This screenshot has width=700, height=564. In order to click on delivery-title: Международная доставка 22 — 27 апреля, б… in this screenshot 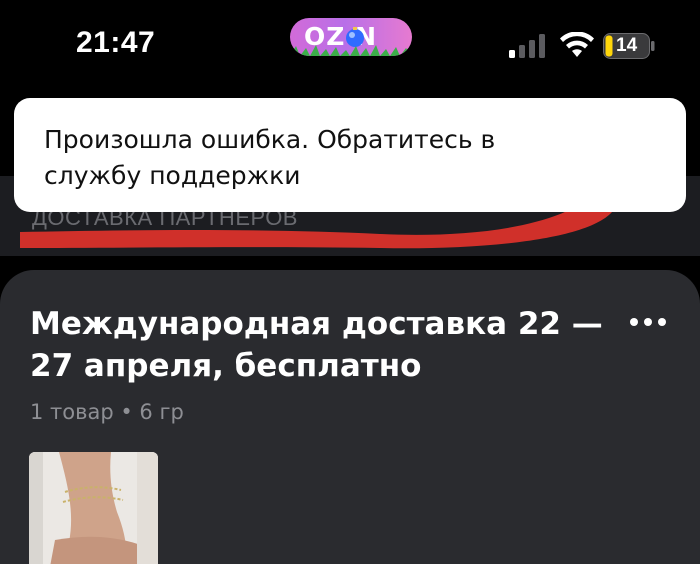, I will do `click(316, 345)`.